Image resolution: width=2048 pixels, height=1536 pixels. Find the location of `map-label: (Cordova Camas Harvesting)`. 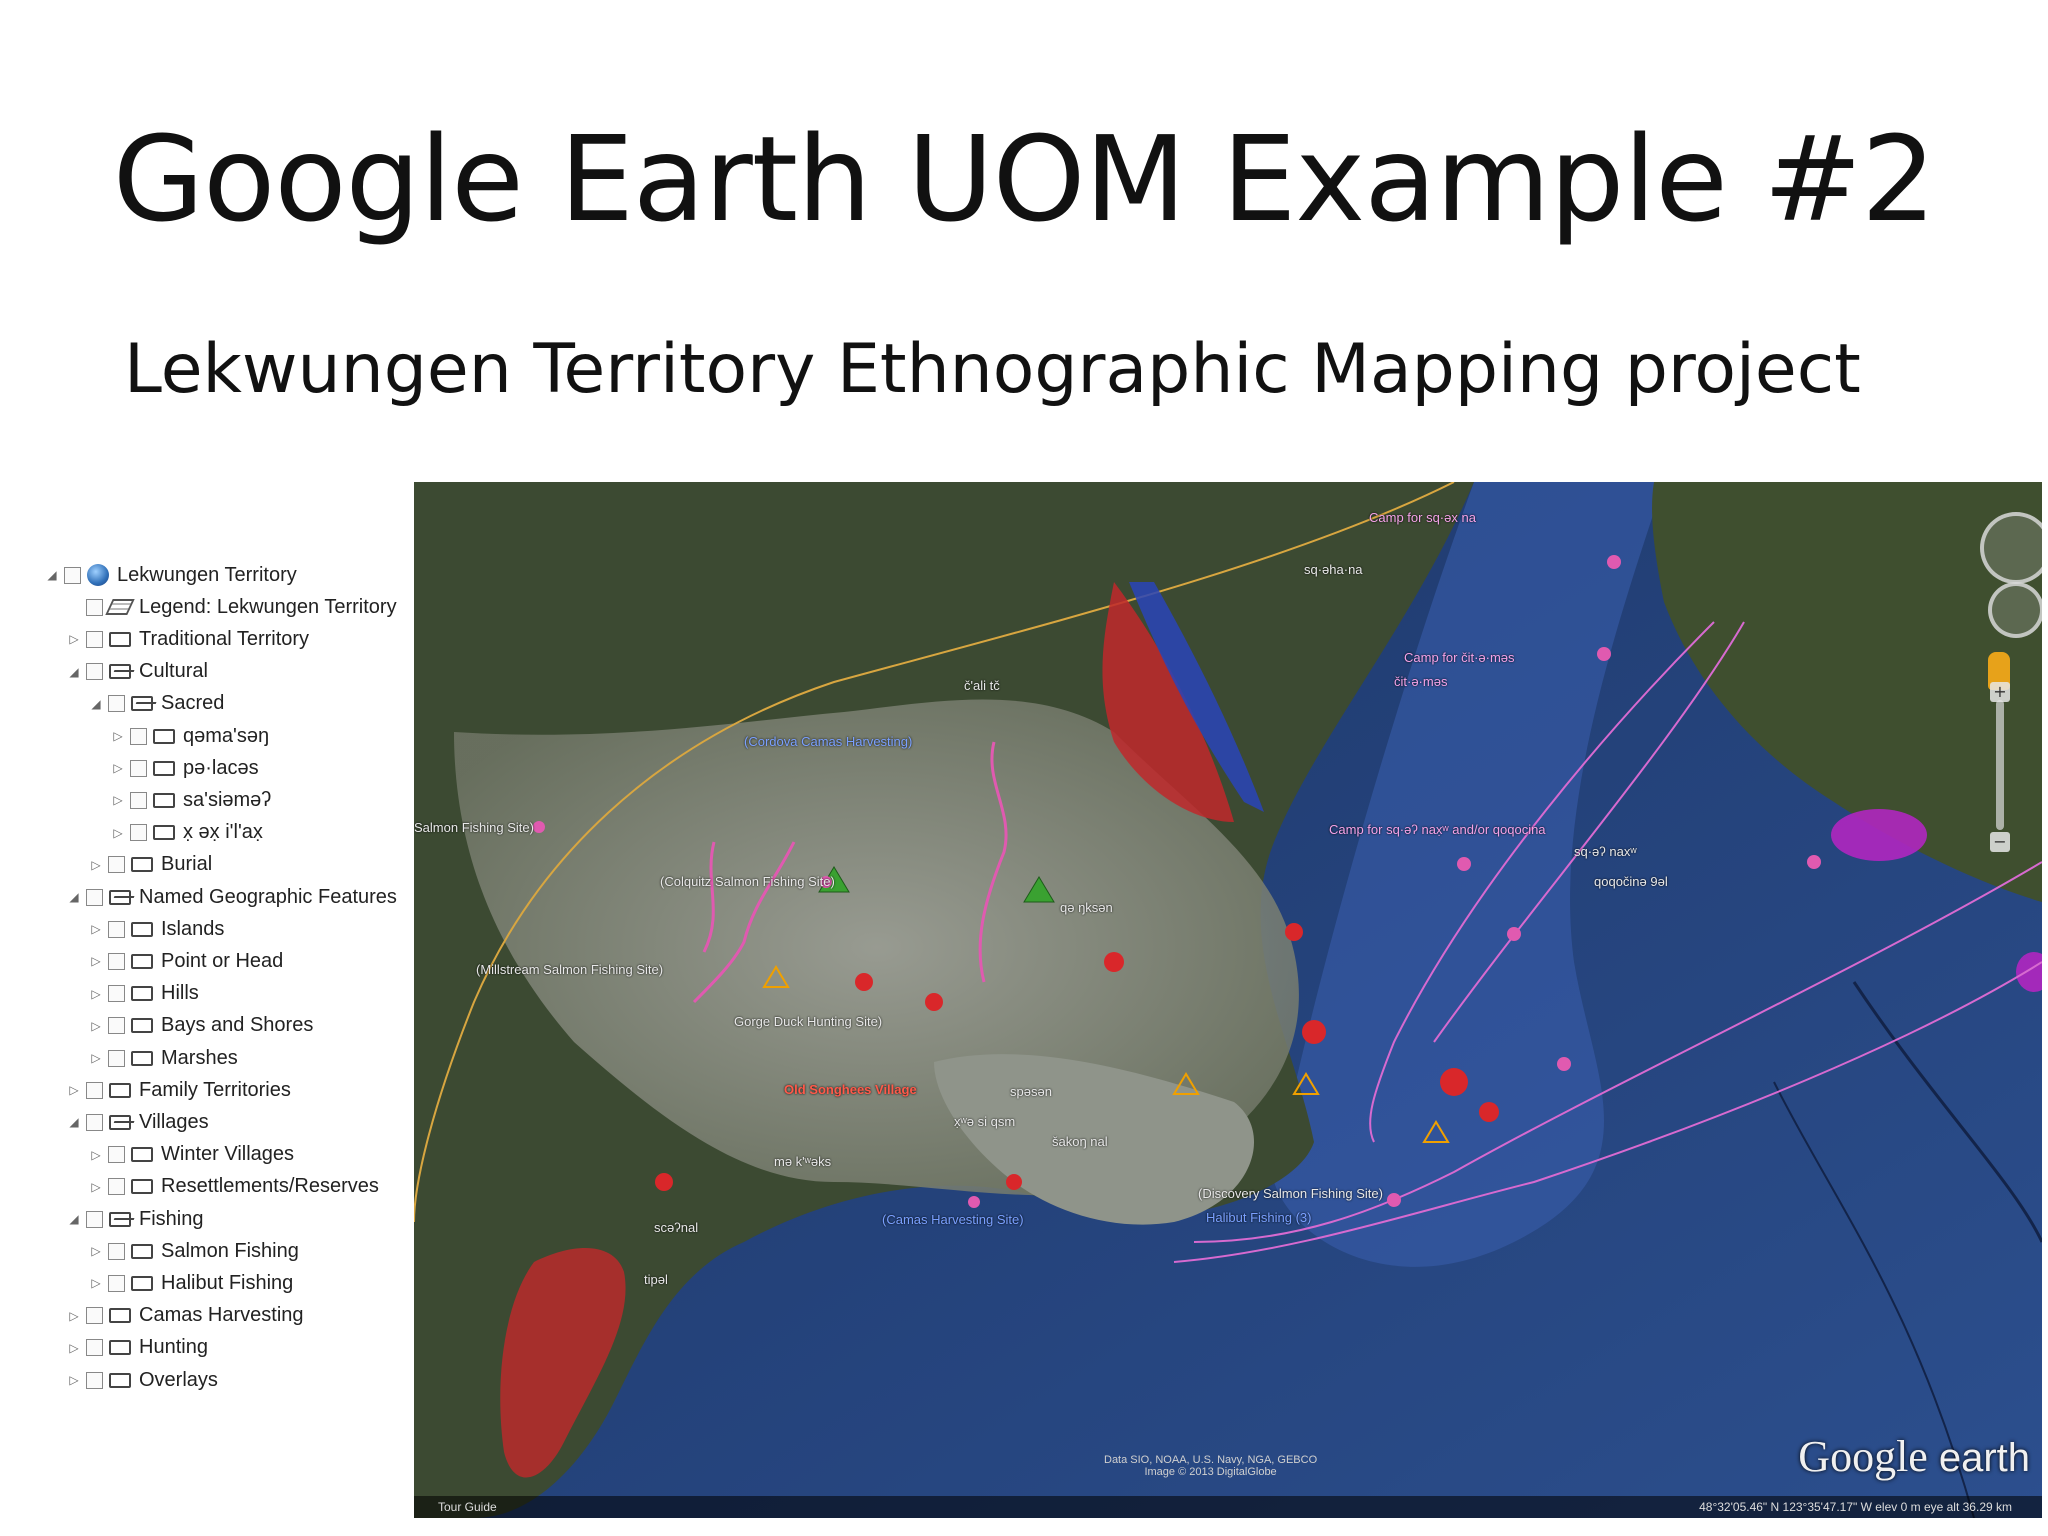

map-label: (Cordova Camas Harvesting) is located at coordinates (828, 741).